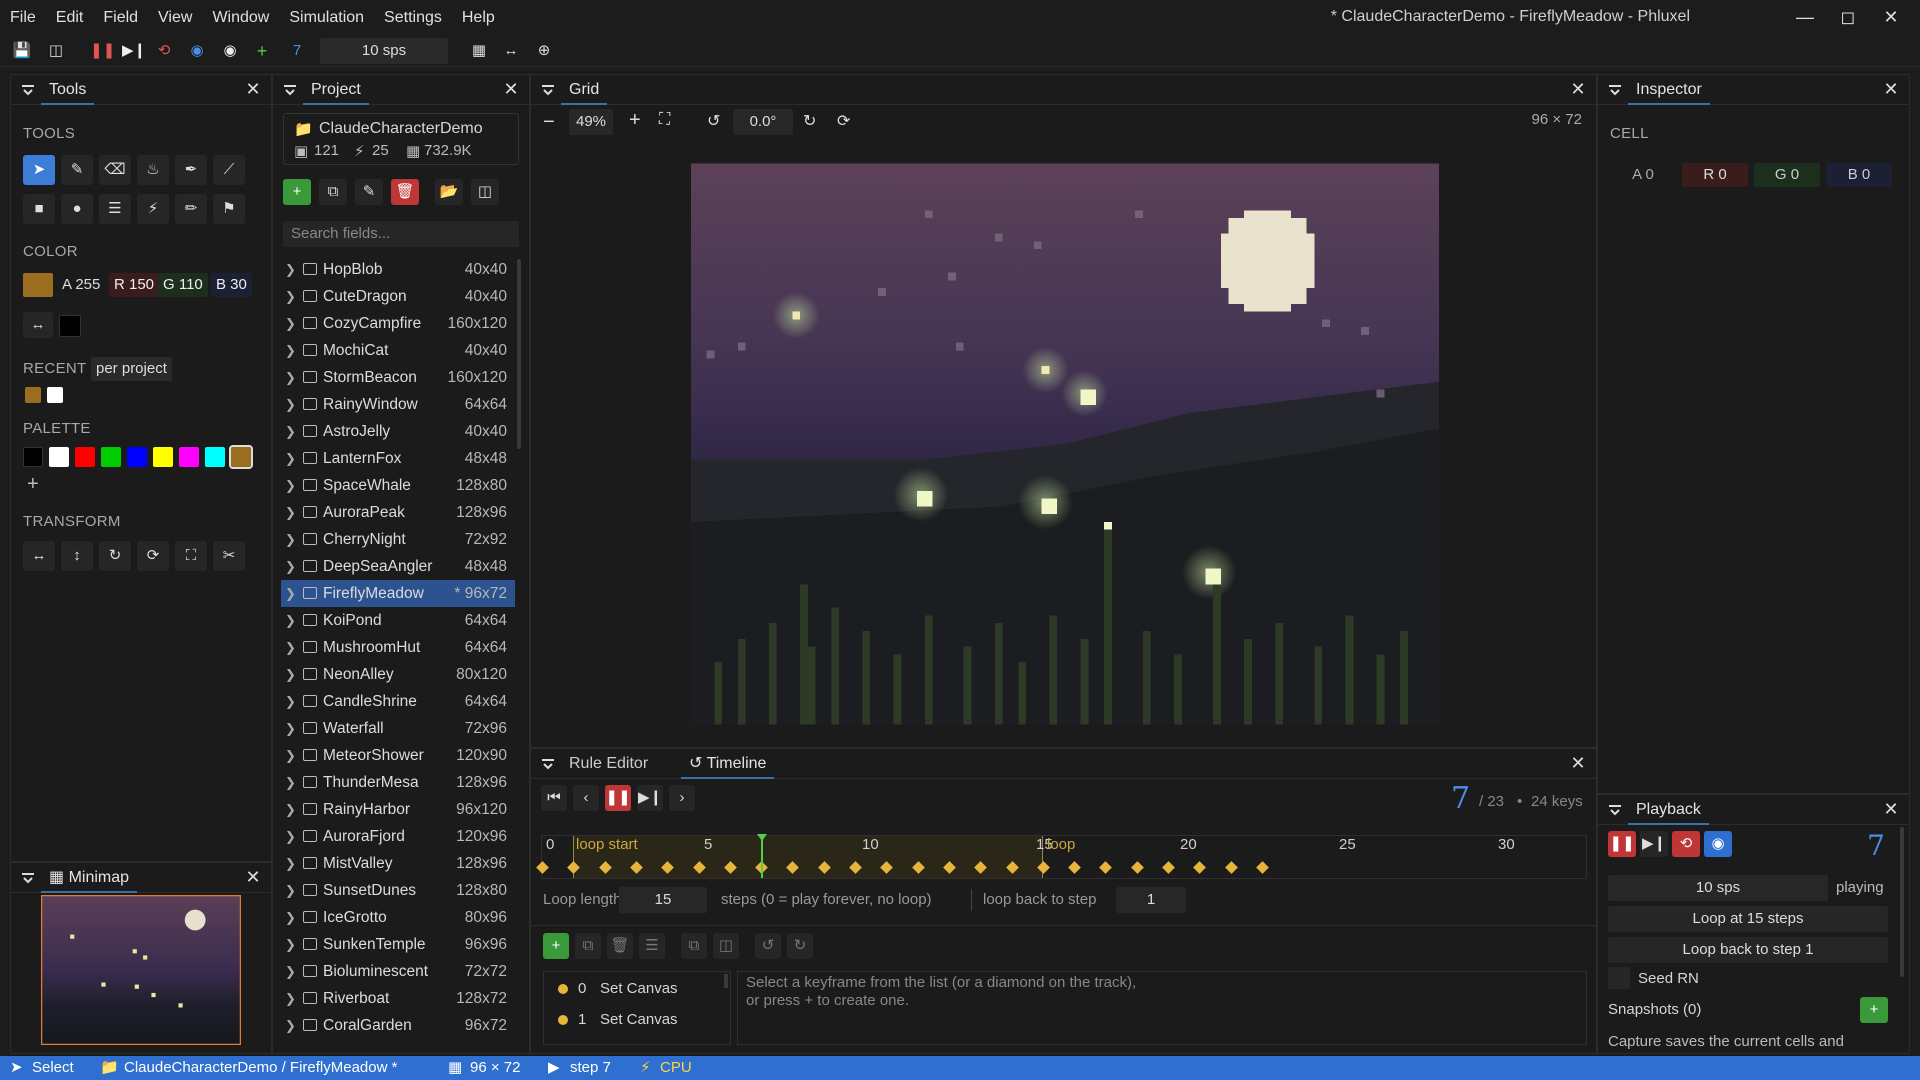 This screenshot has height=1080, width=1920. I want to click on brush-tool: ✏, so click(191, 209).